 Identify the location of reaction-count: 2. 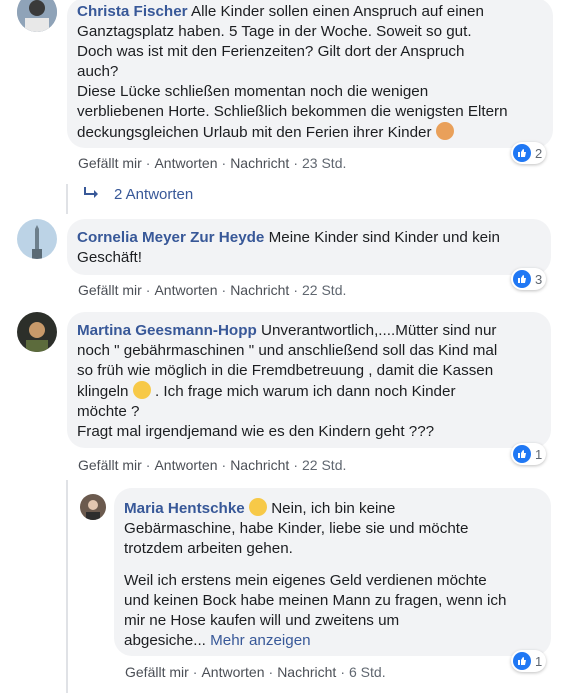
(529, 153).